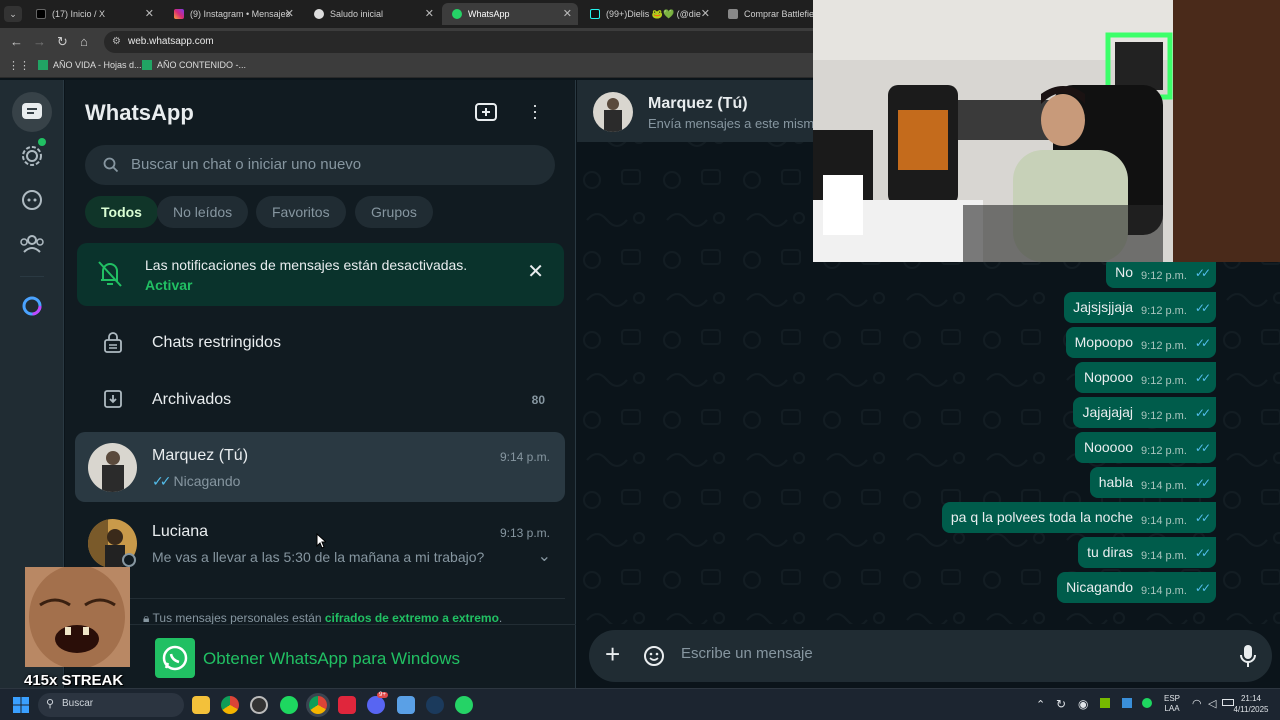  What do you see at coordinates (168, 285) in the screenshot?
I see `activate-notifications-link: Activar` at bounding box center [168, 285].